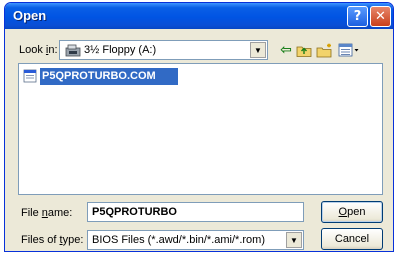 This screenshot has height=255, width=398. I want to click on look-in-dropdown-button: ▼, so click(258, 50).